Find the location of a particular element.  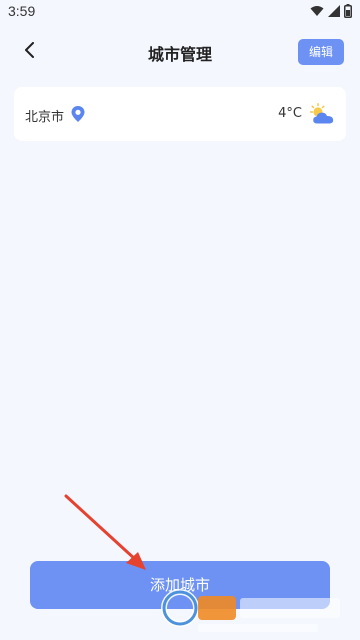

status-time: 3:59 is located at coordinates (22, 11).